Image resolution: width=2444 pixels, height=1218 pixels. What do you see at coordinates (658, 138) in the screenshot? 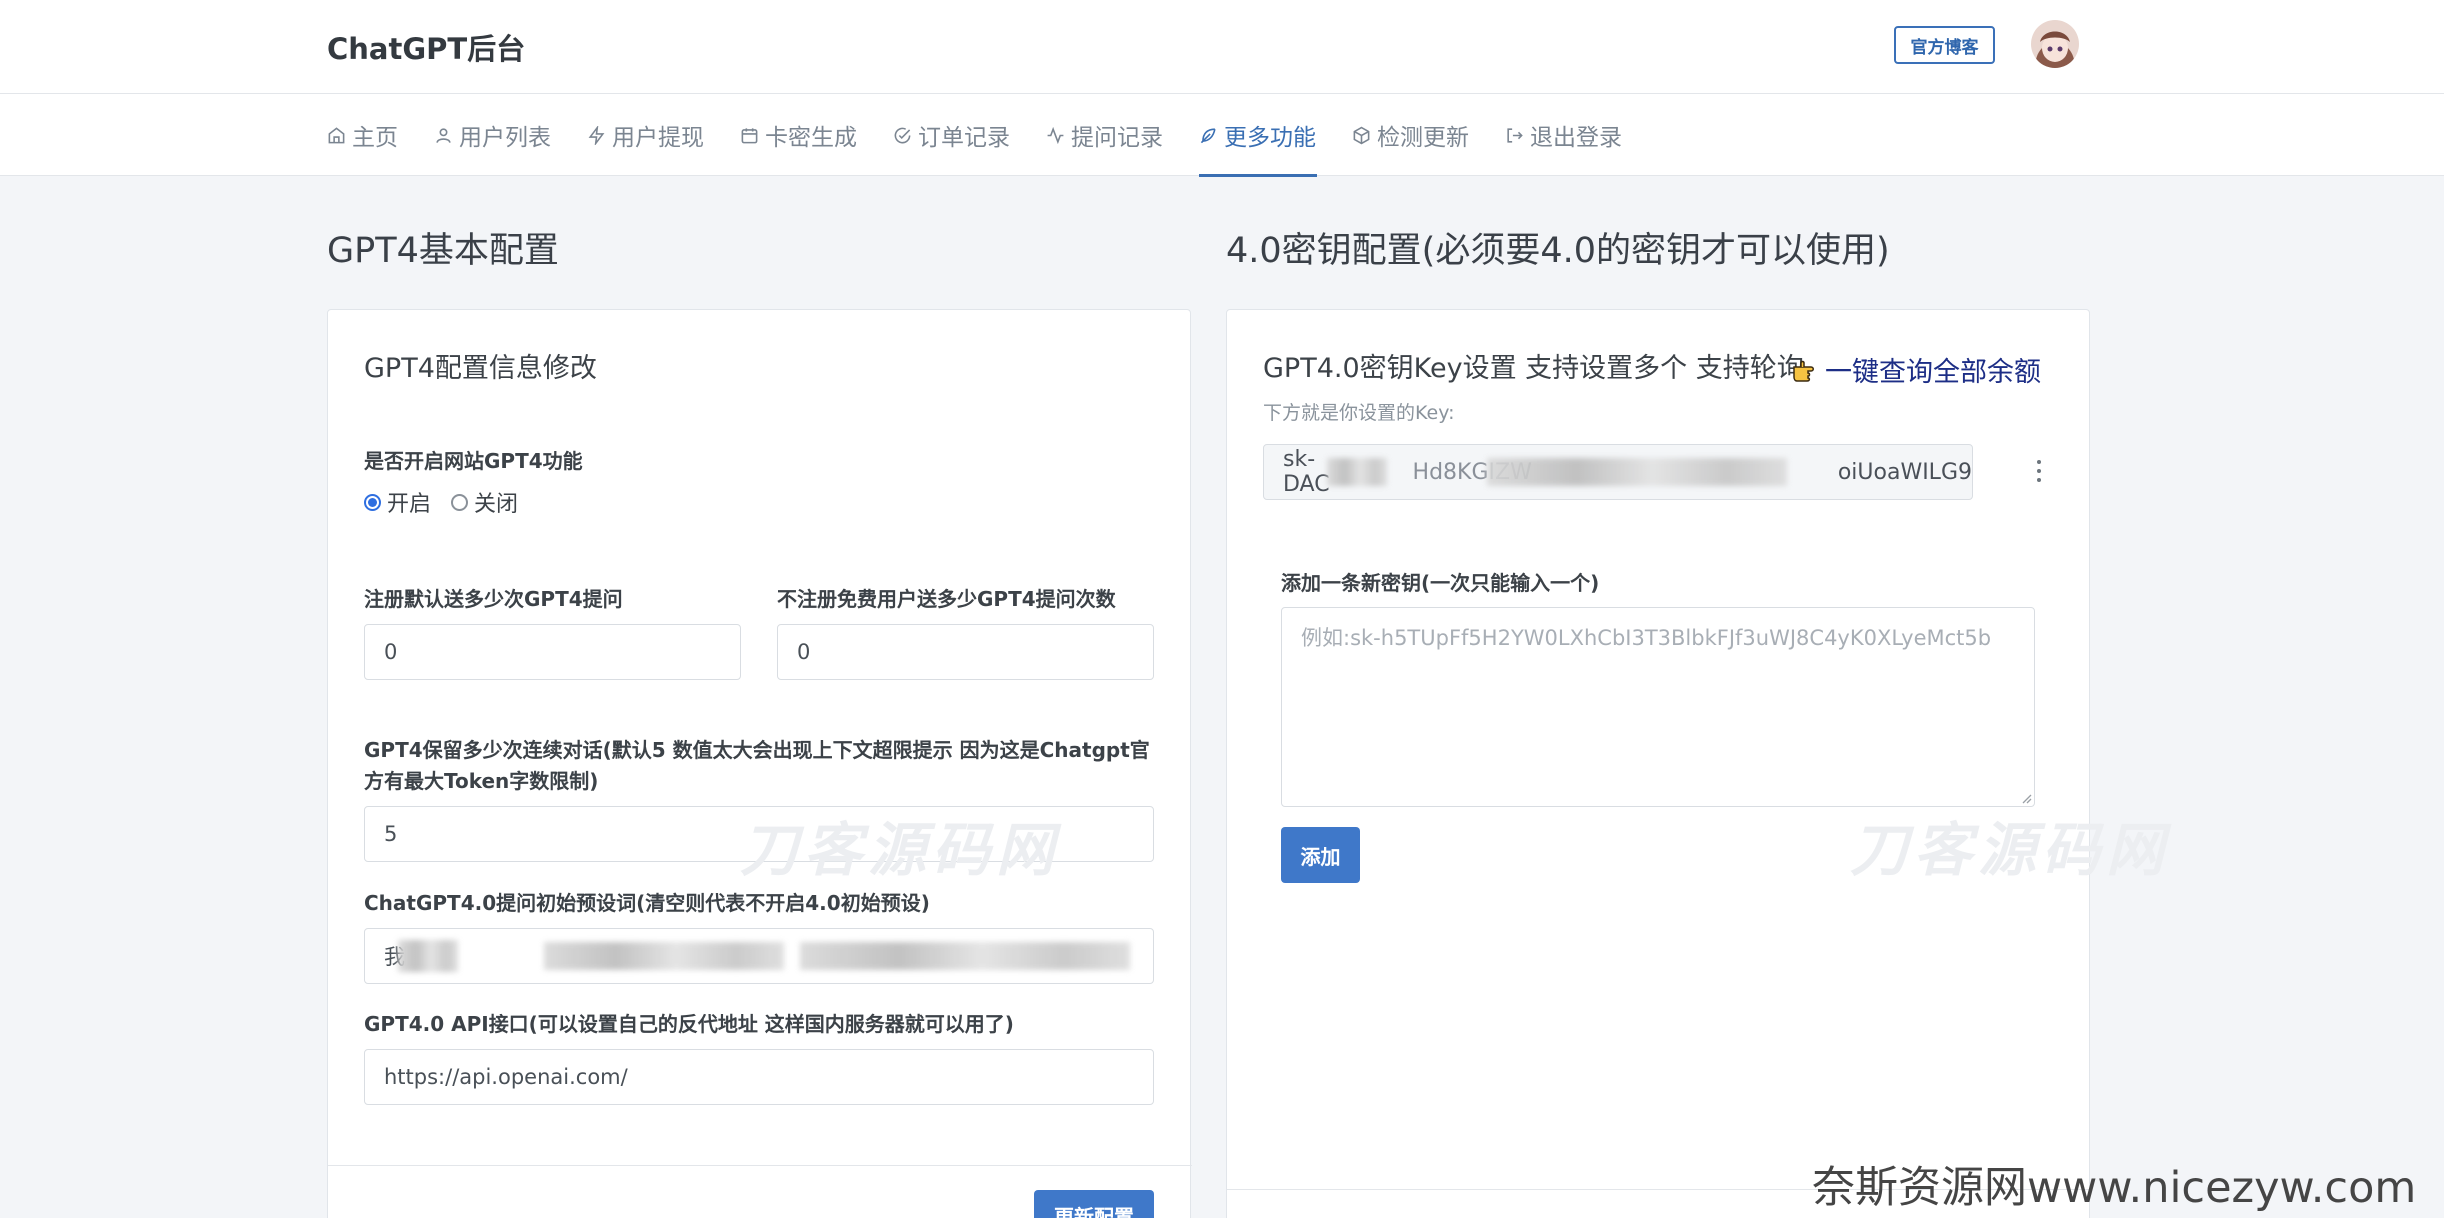
I see `nav-label: 用户提现` at bounding box center [658, 138].